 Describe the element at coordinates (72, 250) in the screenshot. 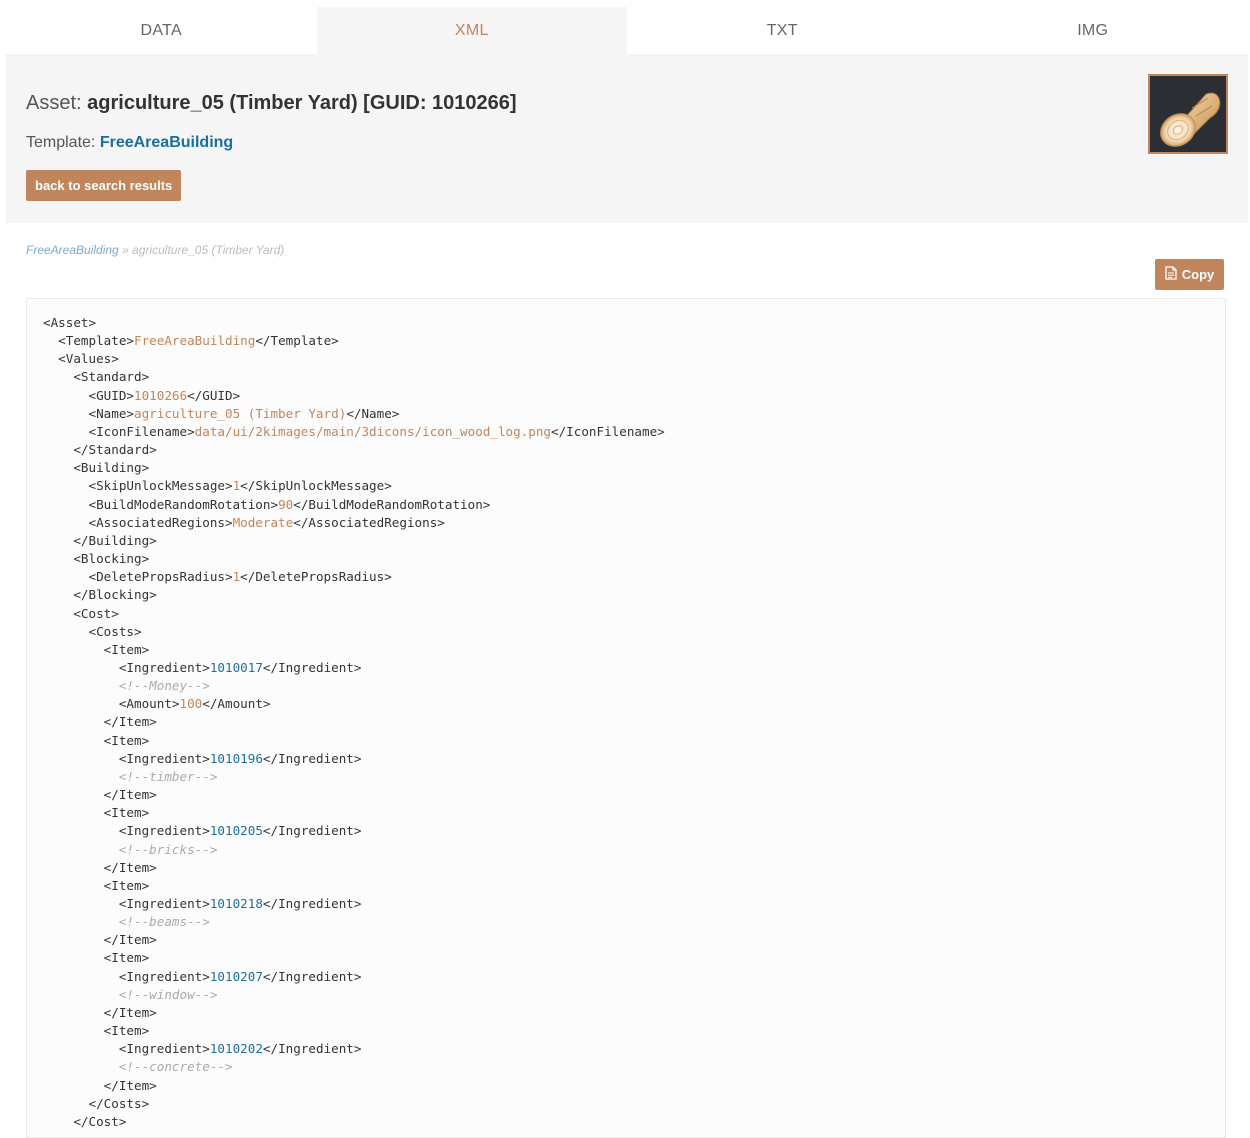

I see `breadcrumb-template-link: FreeAreaBuilding` at that location.